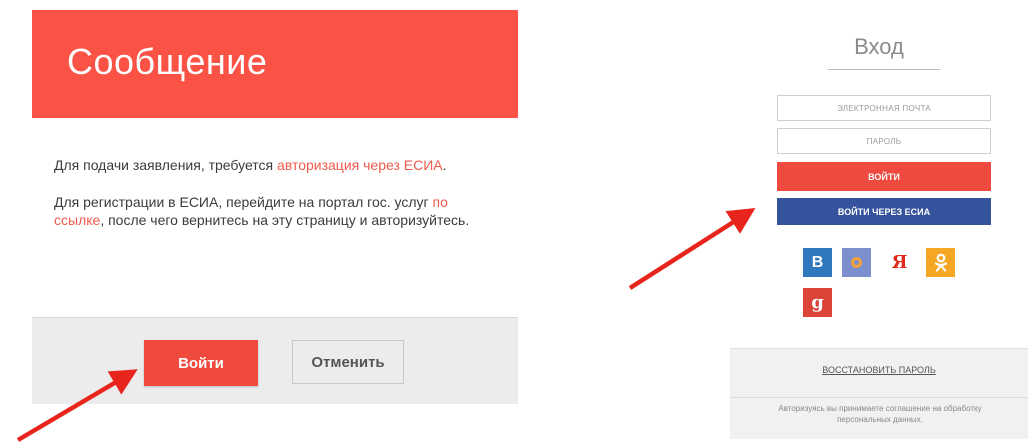  I want to click on yandex-icon: Я, so click(899, 262).